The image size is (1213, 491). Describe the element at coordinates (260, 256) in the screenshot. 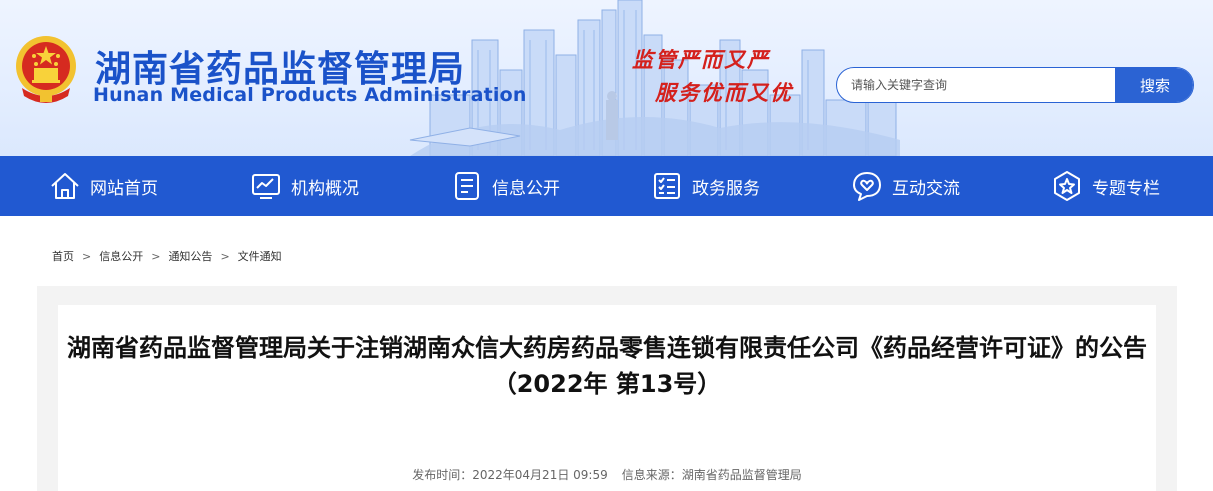

I see `breadcrumb-documents: 文件通知` at that location.